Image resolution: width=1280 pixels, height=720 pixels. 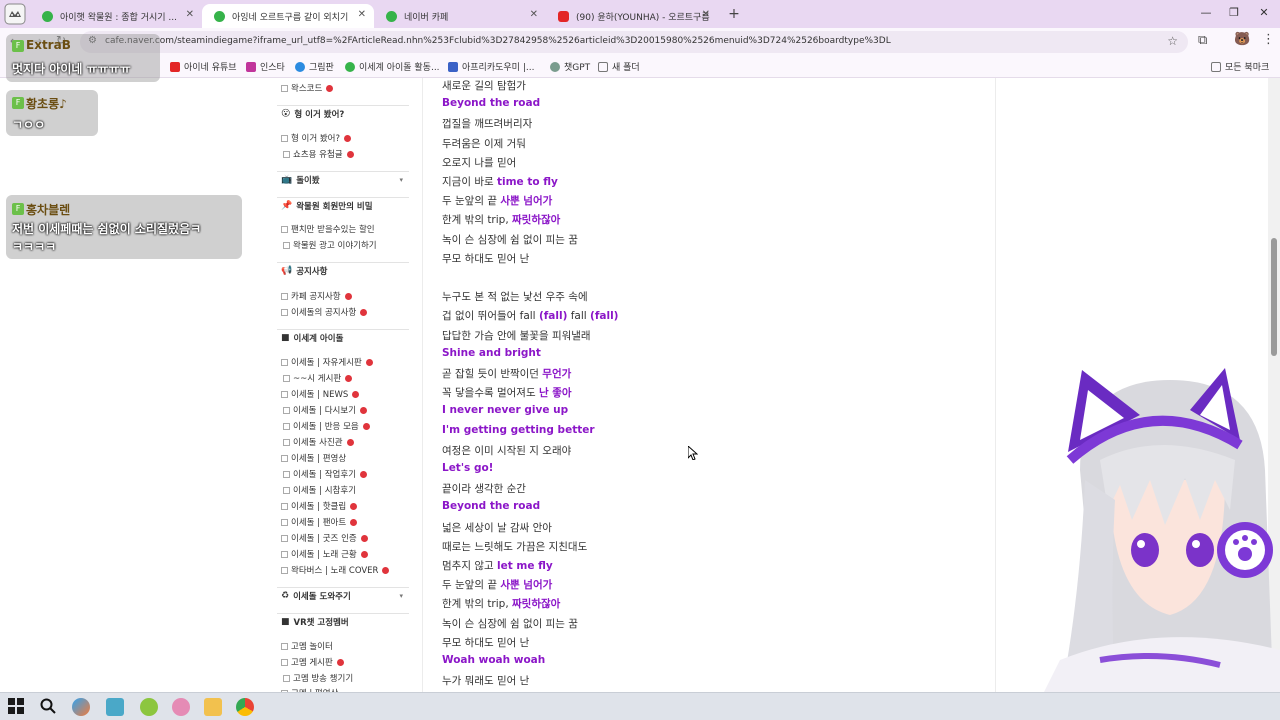 I want to click on windows-start-icon, so click(x=17, y=707).